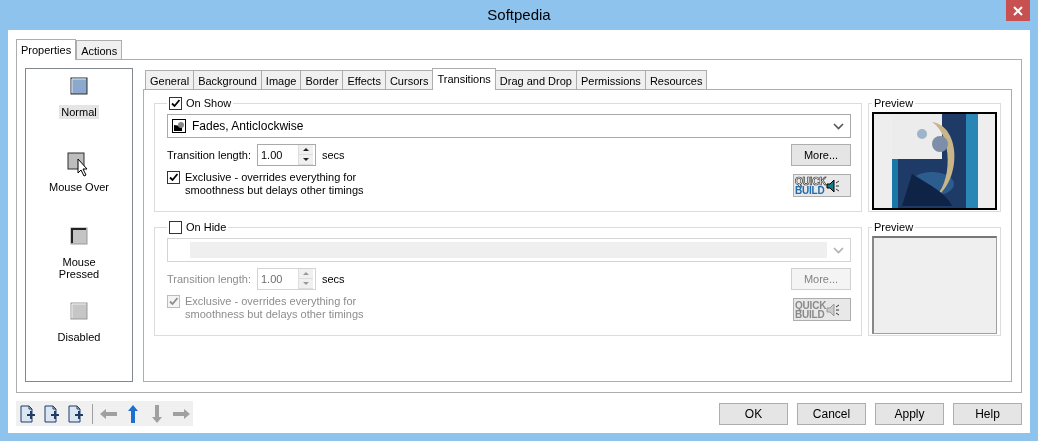 Image resolution: width=1038 pixels, height=441 pixels. Describe the element at coordinates (79, 165) in the screenshot. I see `cursor-button-icon` at that location.